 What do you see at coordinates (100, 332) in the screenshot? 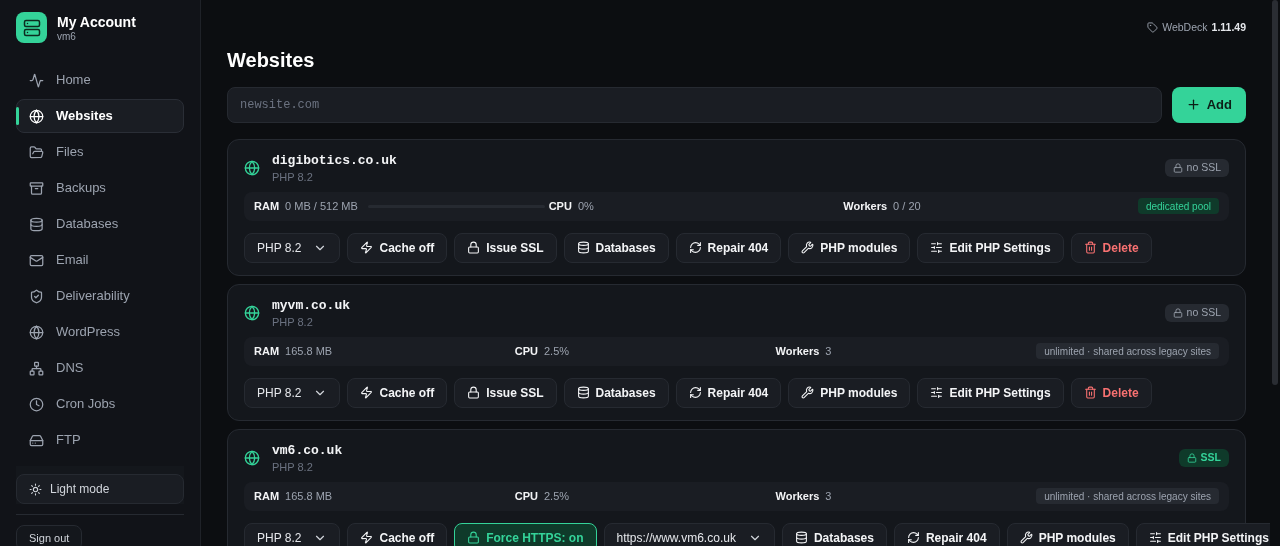
I see `sidebar-item: WordPress` at bounding box center [100, 332].